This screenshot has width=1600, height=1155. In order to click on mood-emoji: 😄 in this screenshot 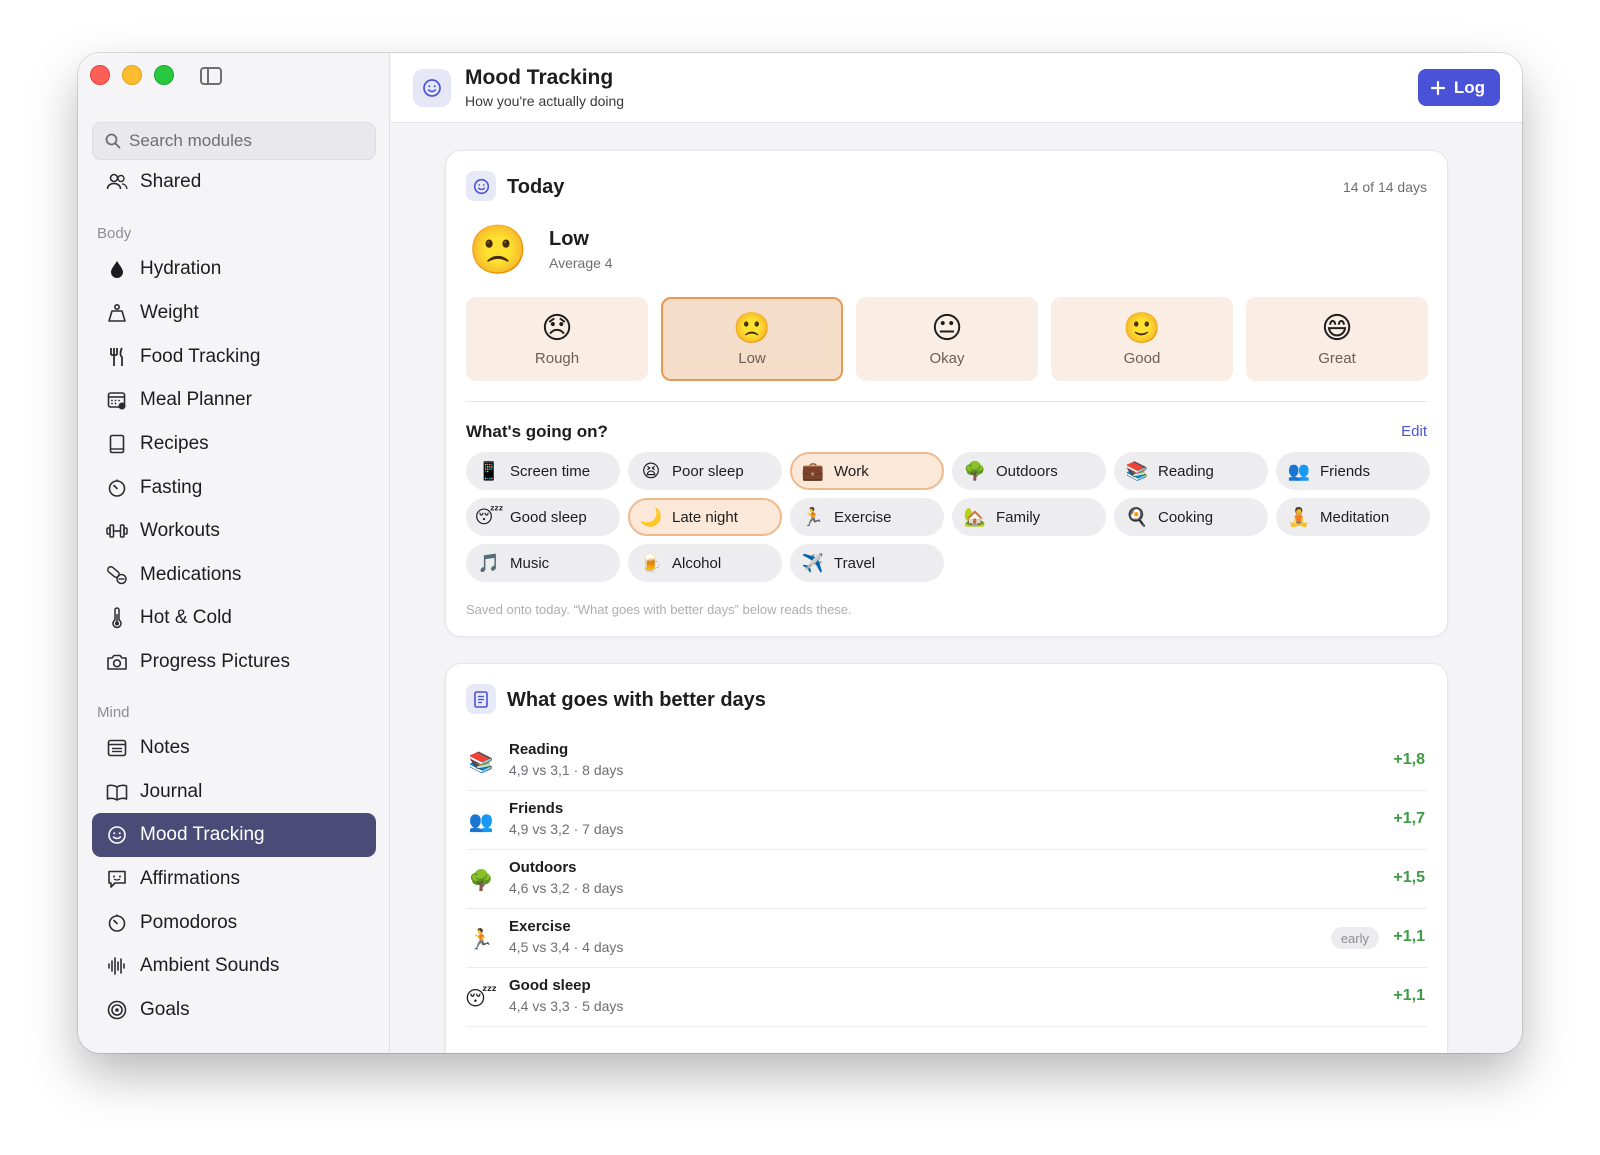, I will do `click(1337, 328)`.